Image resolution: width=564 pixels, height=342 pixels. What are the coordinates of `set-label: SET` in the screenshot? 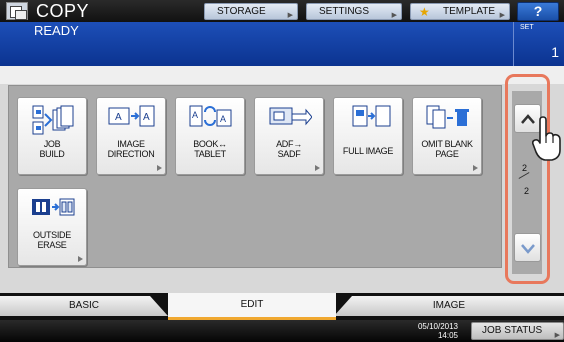 It's located at (527, 27).